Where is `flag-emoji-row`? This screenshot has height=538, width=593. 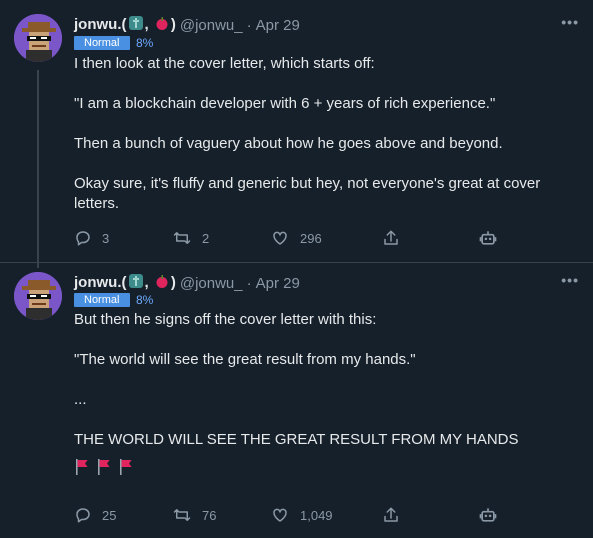 flag-emoji-row is located at coordinates (324, 467).